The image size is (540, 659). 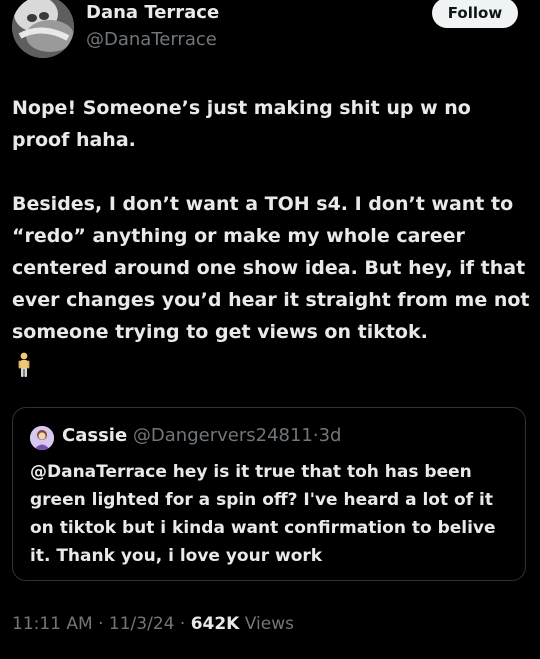 I want to click on follow-button: Follow, so click(x=475, y=14).